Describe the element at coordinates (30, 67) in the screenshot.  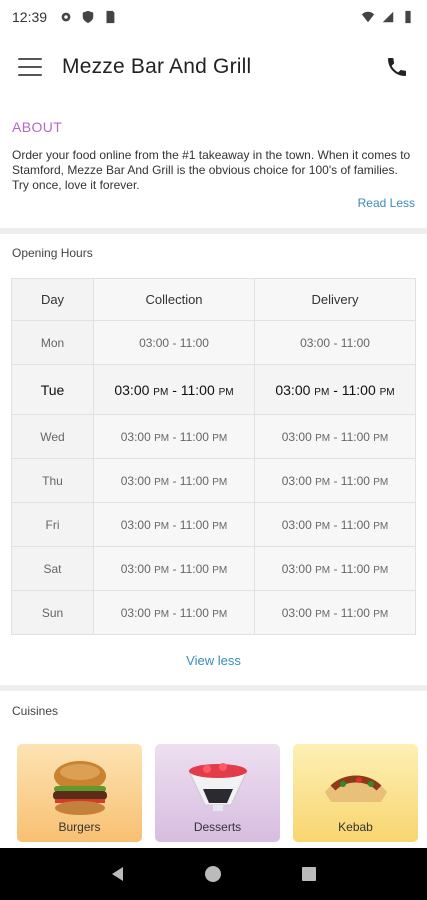
I see `hamburger-menu-icon` at that location.